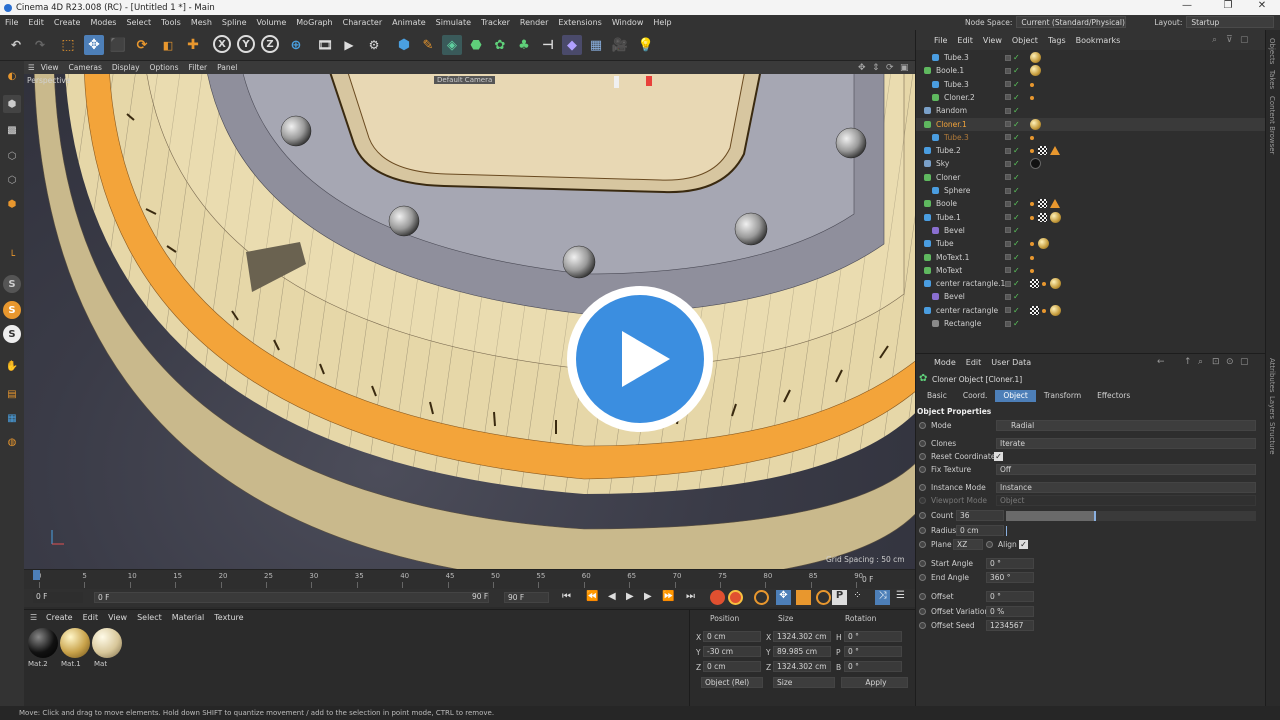  What do you see at coordinates (36, 22) in the screenshot?
I see `menu-edit: Edit` at bounding box center [36, 22].